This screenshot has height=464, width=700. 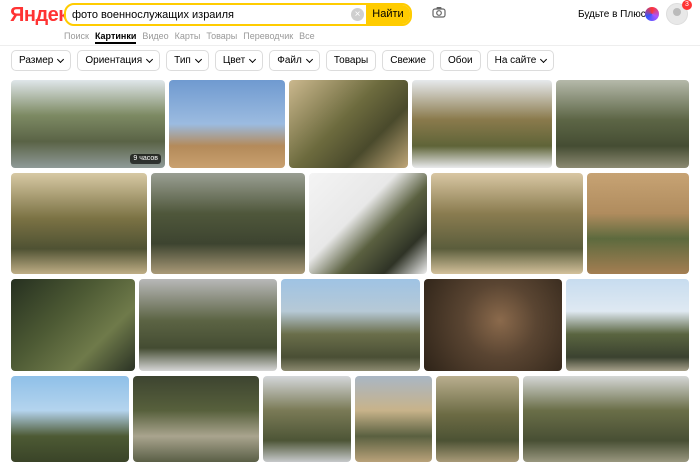 What do you see at coordinates (515, 60) in the screenshot?
I see `filter-label: На сайте` at bounding box center [515, 60].